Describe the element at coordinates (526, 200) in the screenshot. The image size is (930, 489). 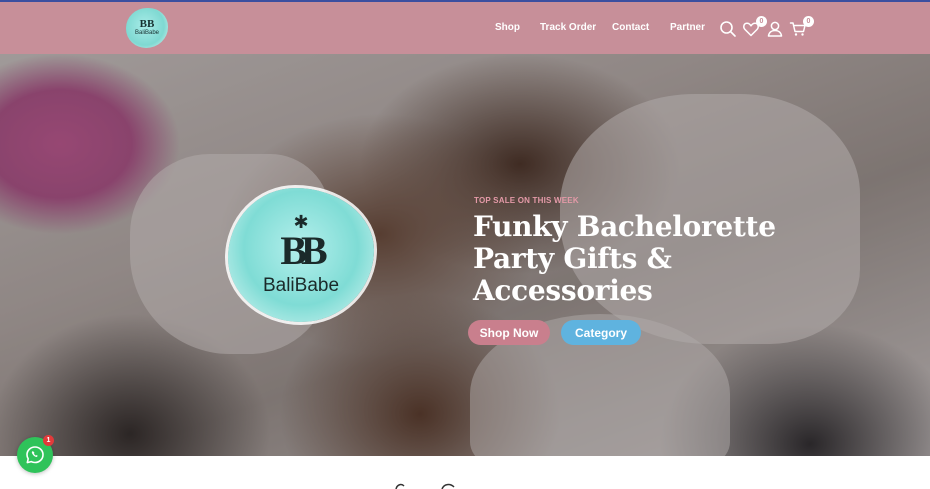
I see `hero-eyebrow: TOP SALE ON THIS WEEK` at that location.